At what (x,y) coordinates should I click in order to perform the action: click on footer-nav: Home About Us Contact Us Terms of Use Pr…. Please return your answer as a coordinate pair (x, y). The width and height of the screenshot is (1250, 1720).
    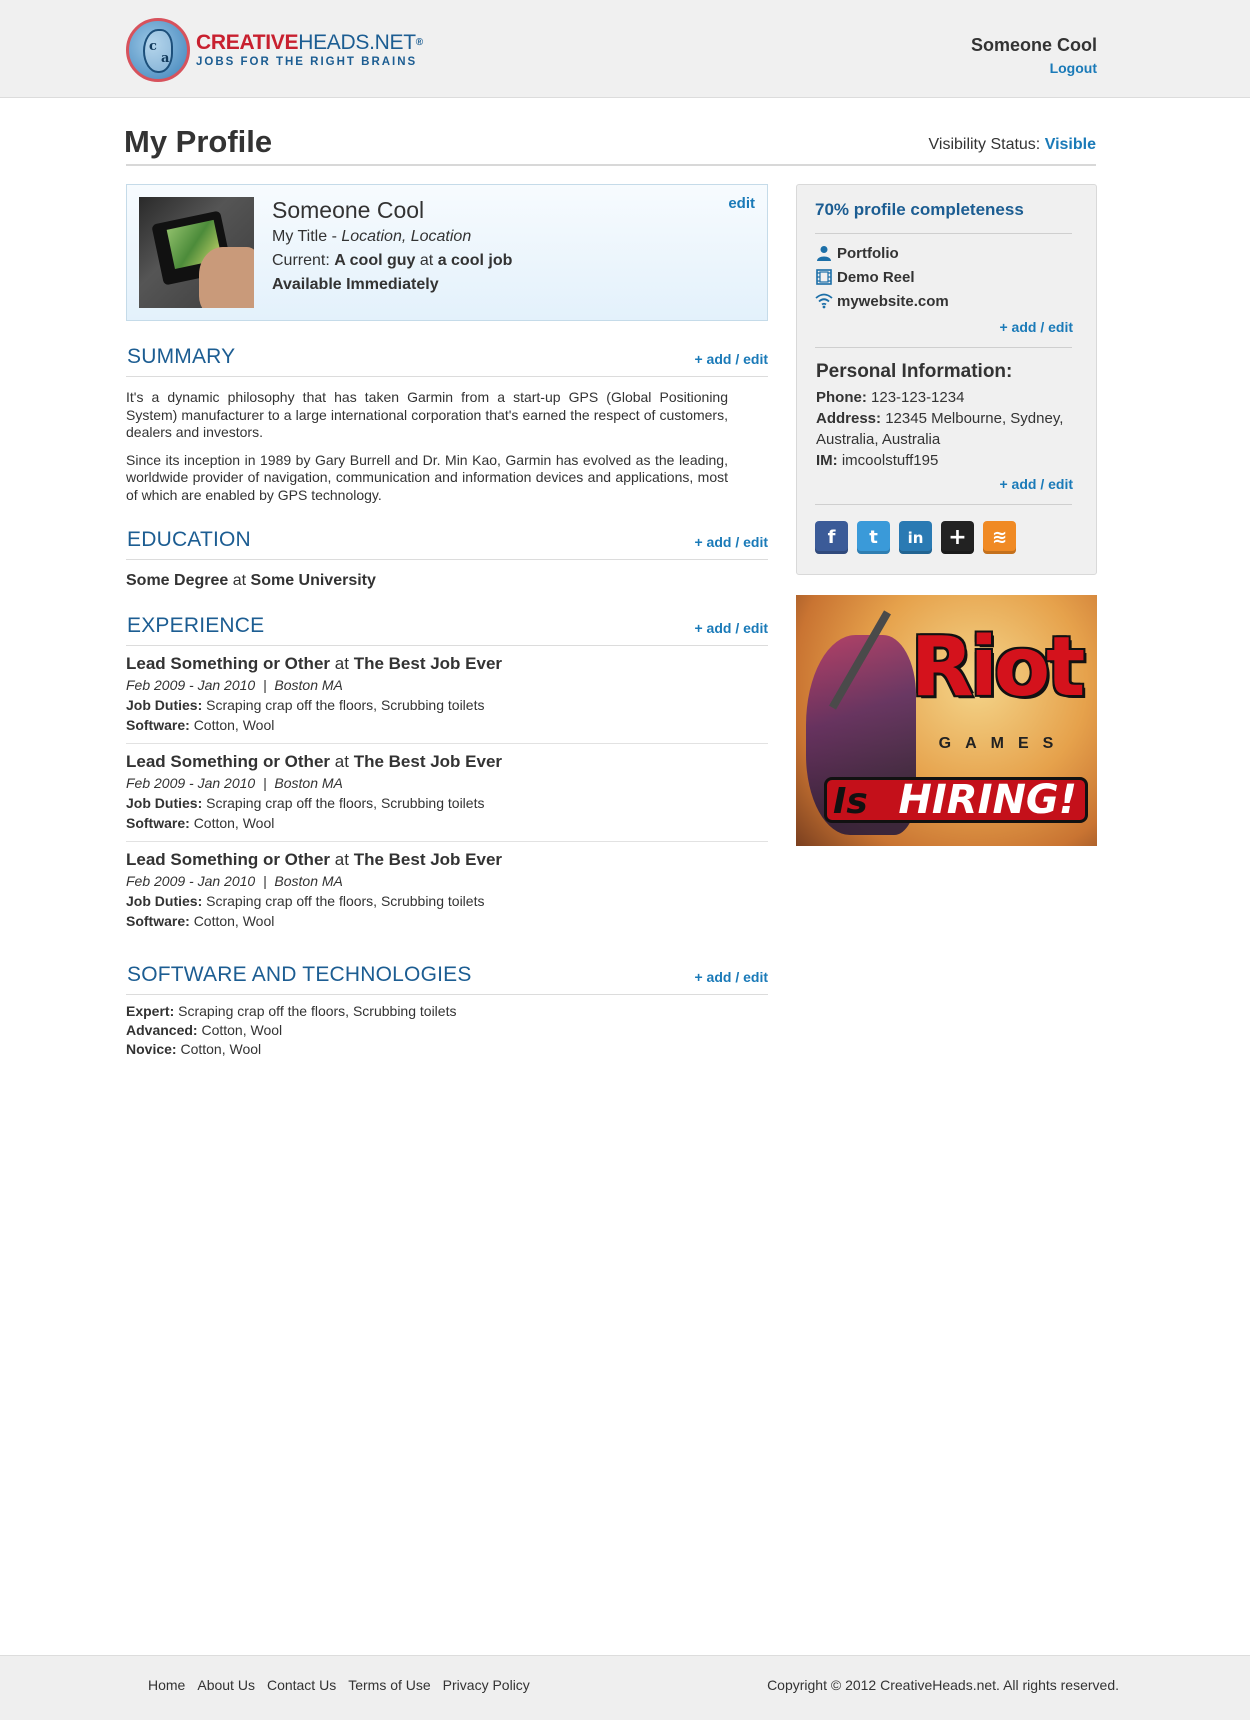
    Looking at the image, I should click on (345, 1685).